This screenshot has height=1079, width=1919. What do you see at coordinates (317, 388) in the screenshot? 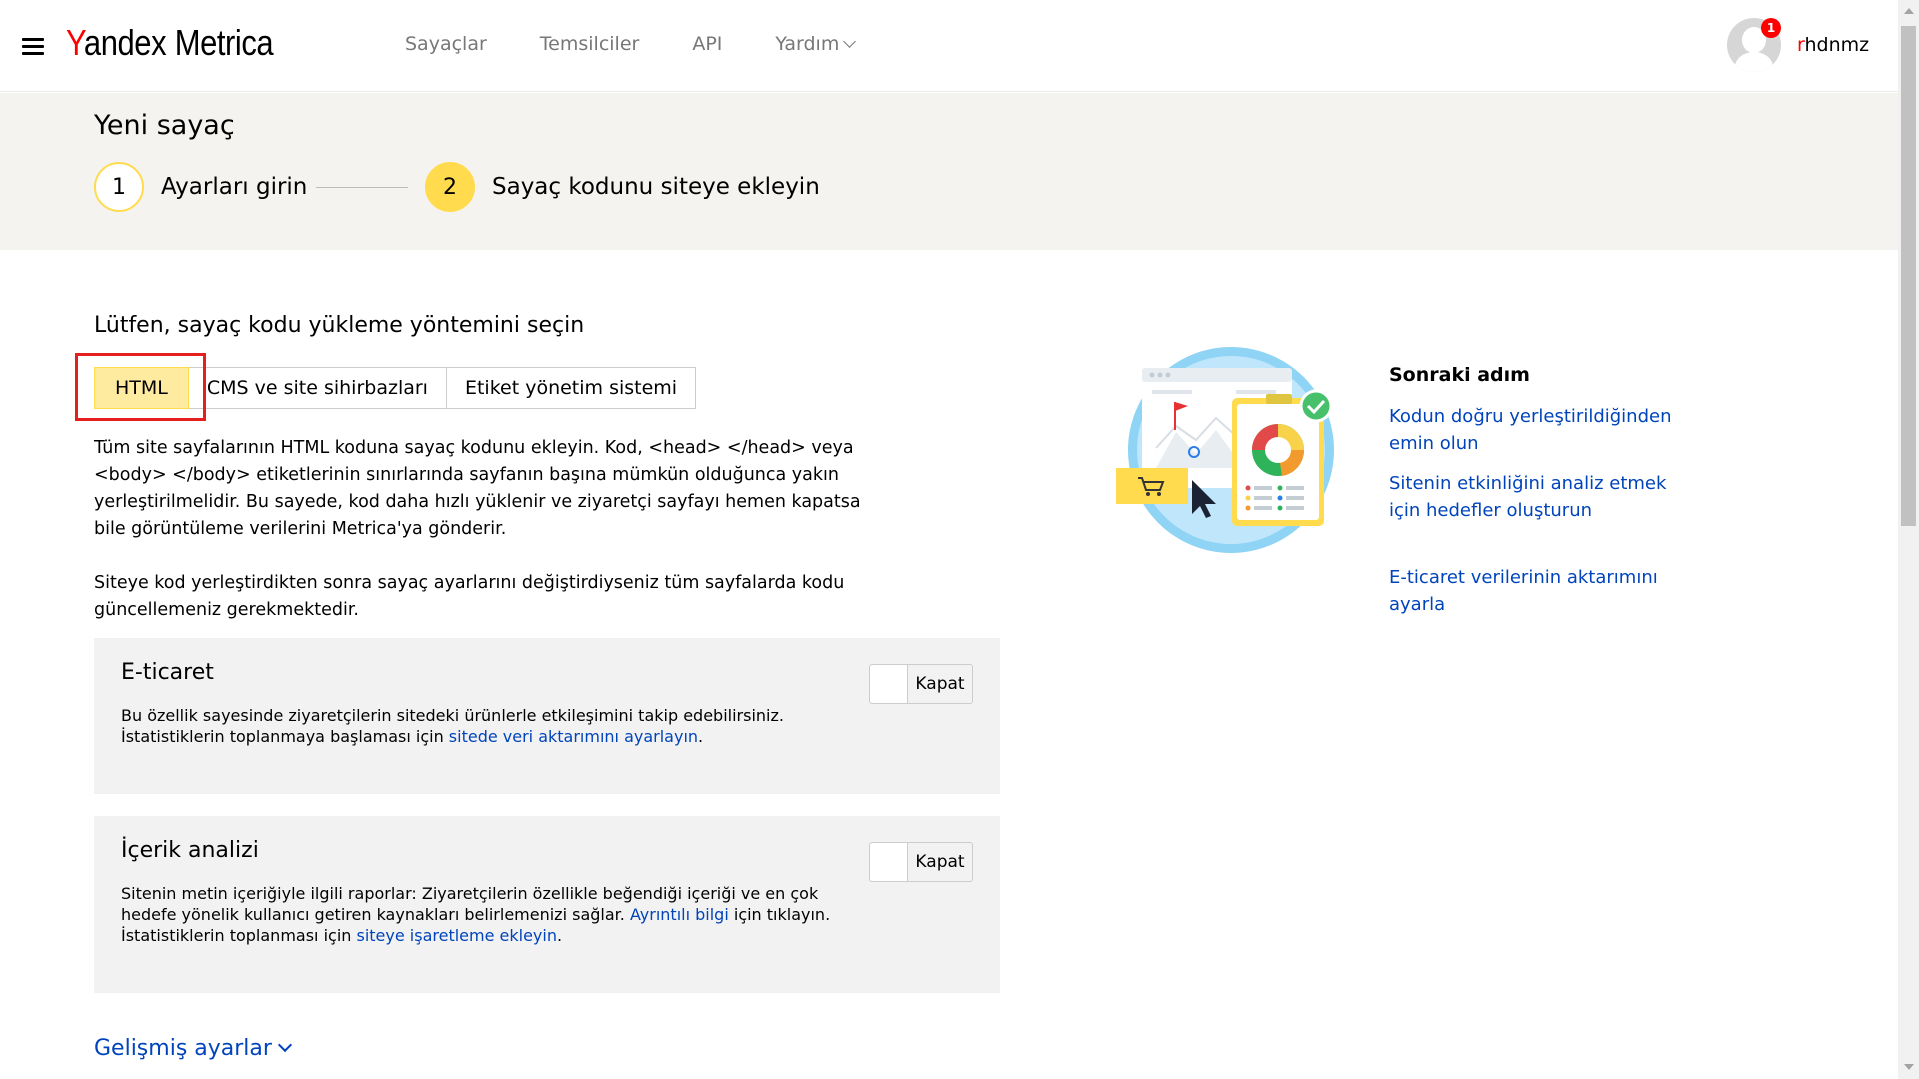
I see `tab-cms: CMS ve site sihirbazları` at bounding box center [317, 388].